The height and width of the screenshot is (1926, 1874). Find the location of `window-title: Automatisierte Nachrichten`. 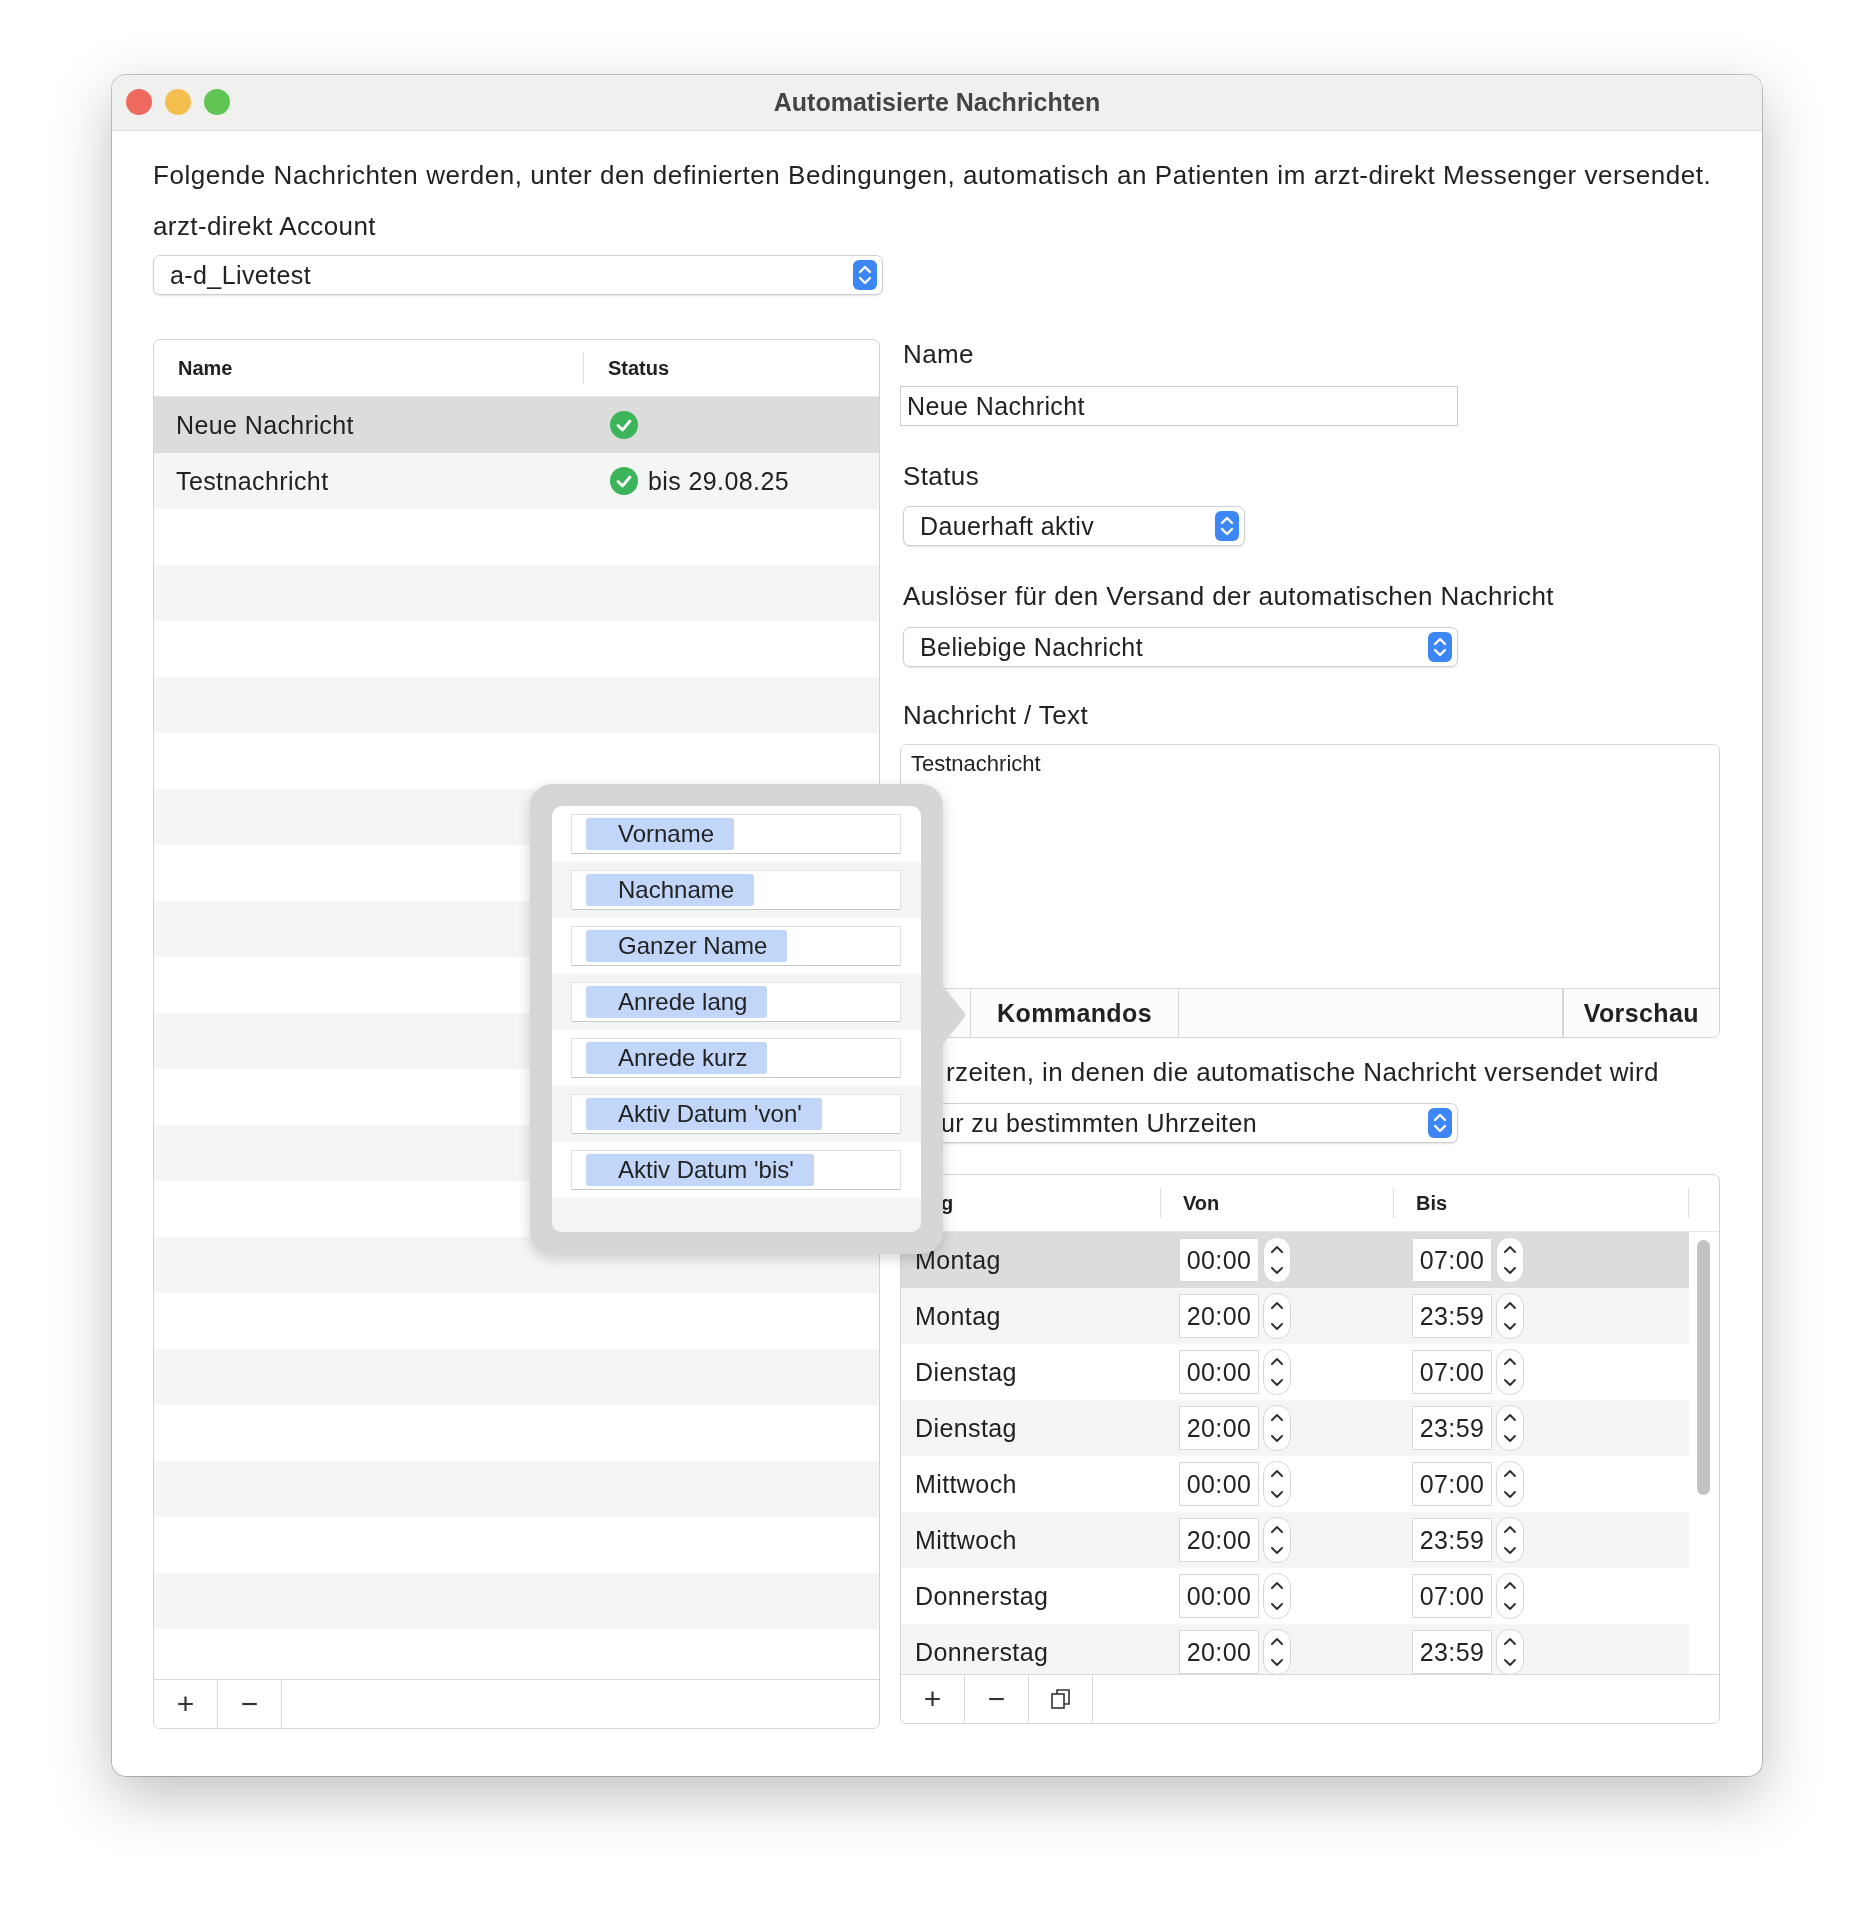

window-title: Automatisierte Nachrichten is located at coordinates (937, 102).